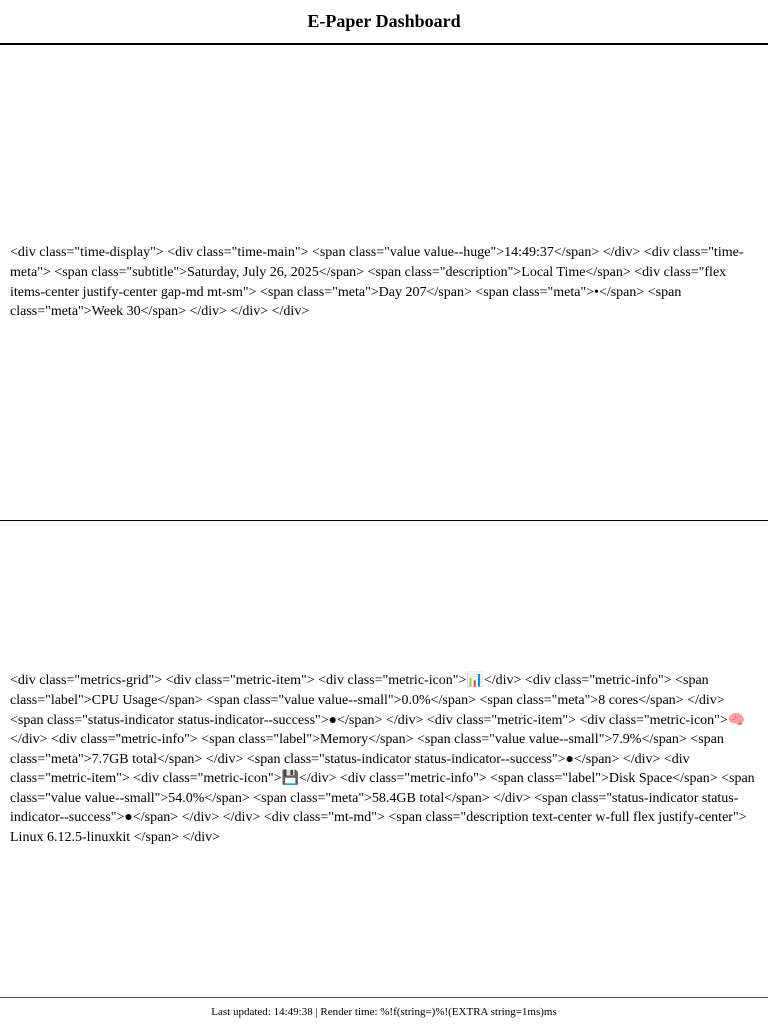 This screenshot has width=768, height=1025. I want to click on brain-icon: 🧠, so click(736, 719).